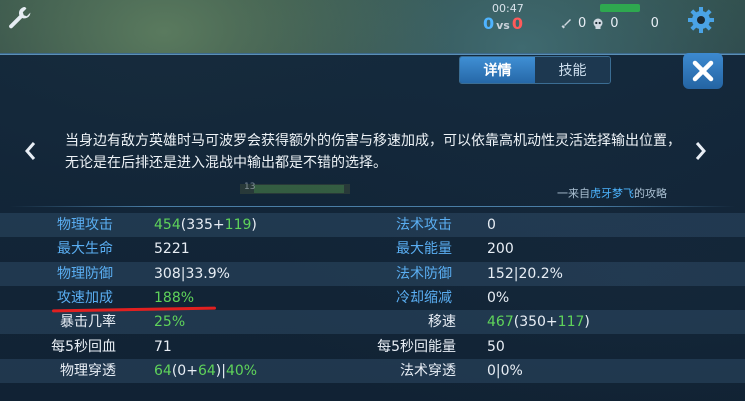 The width and height of the screenshot is (745, 401). Describe the element at coordinates (497, 70) in the screenshot. I see `tab-details: 详情` at that location.